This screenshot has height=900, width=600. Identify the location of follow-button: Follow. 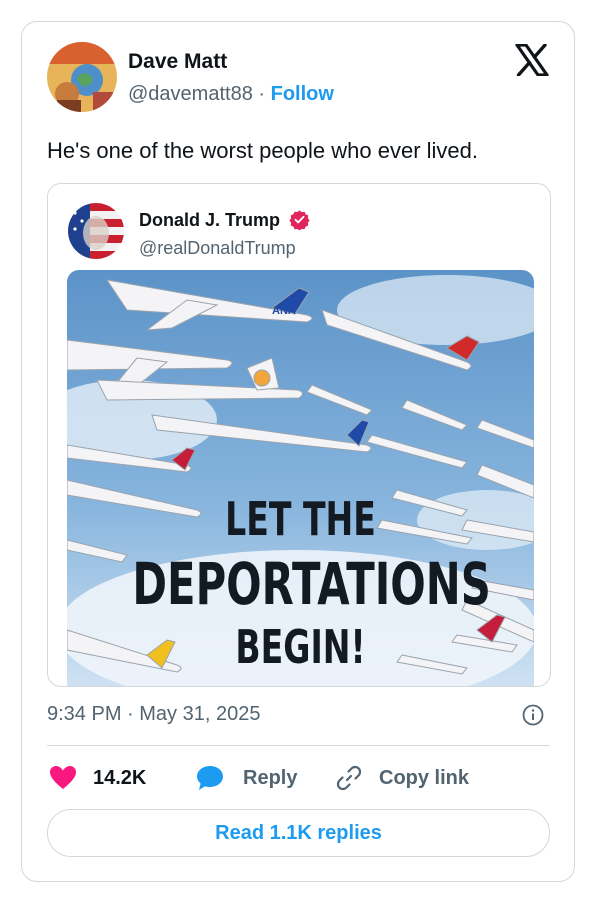
(302, 94).